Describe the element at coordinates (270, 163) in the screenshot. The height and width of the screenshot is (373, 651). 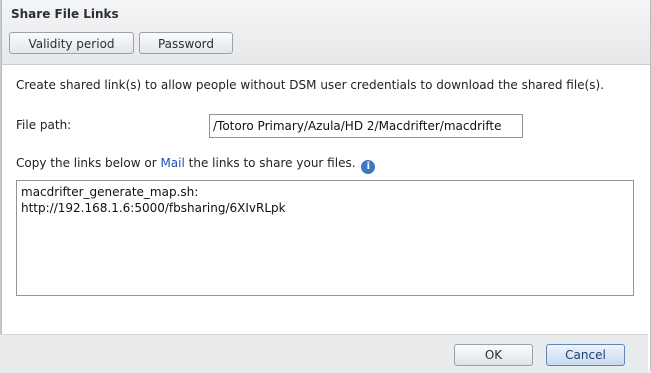
I see `copy-suffix: the links to share your files.` at that location.